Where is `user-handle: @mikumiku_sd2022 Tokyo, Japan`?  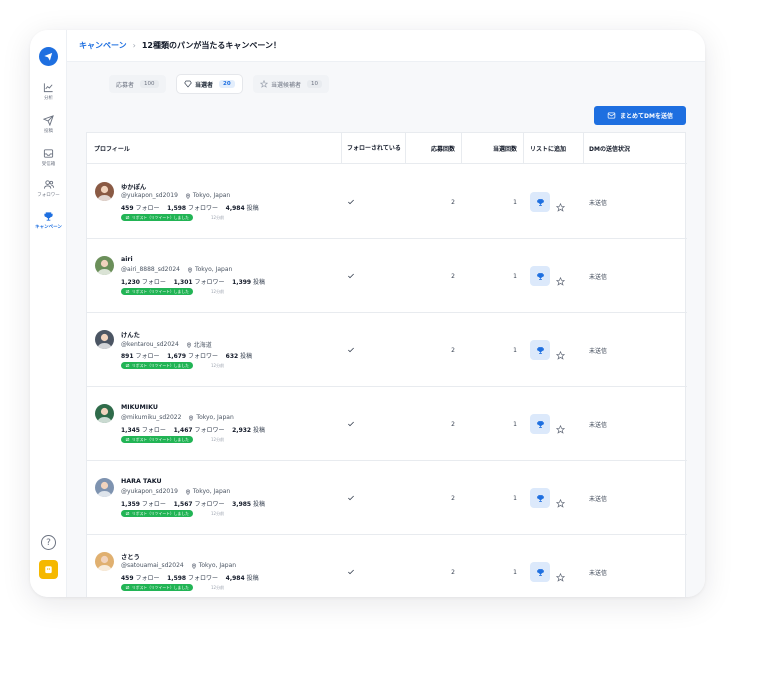 user-handle: @mikumiku_sd2022 Tokyo, Japan is located at coordinates (177, 417).